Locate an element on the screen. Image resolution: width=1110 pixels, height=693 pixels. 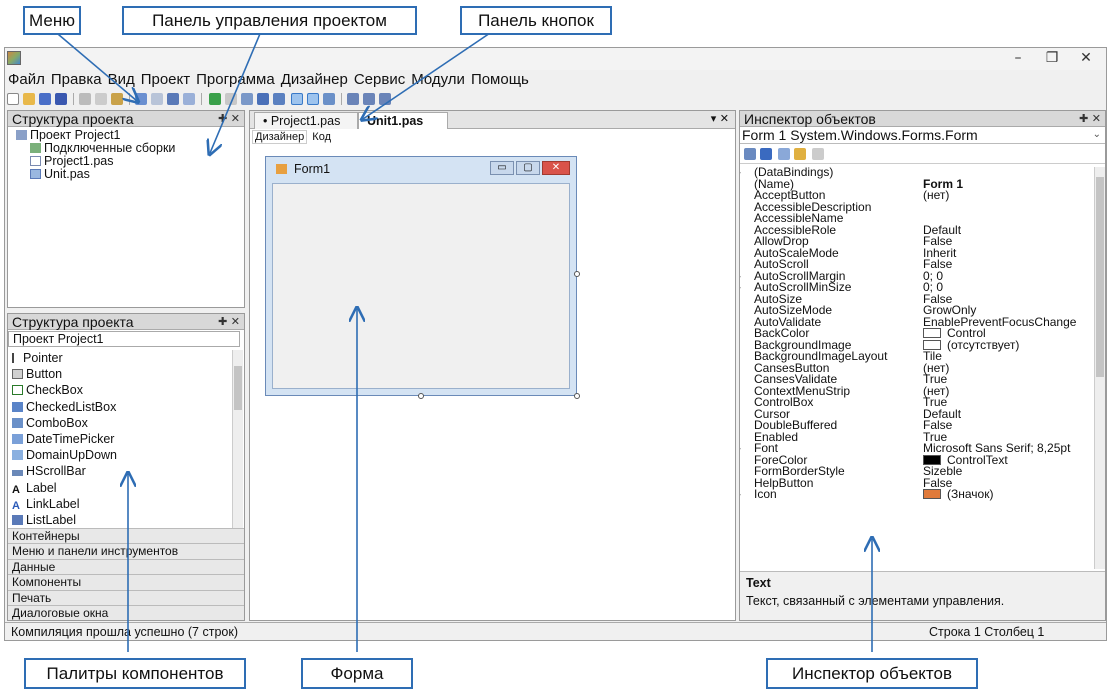
callout-buttons-panel: Панель кнопок is located at coordinates (536, 20).